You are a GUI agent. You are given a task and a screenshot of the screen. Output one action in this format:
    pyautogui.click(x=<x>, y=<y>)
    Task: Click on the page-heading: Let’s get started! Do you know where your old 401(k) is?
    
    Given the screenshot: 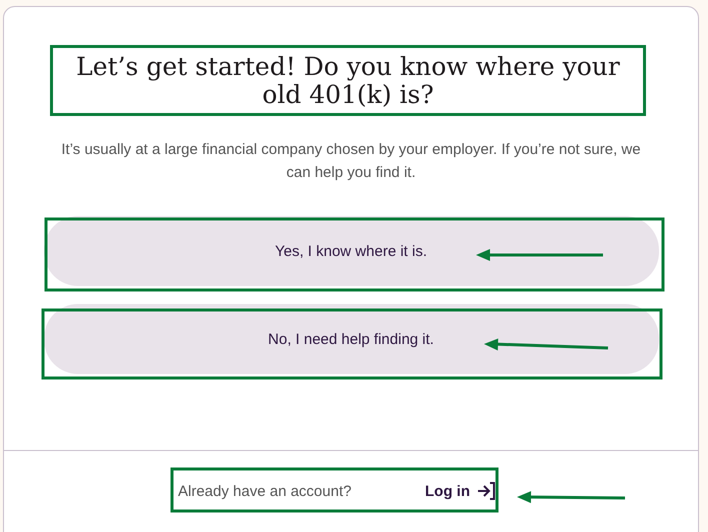 What is the action you would take?
    pyautogui.click(x=348, y=80)
    